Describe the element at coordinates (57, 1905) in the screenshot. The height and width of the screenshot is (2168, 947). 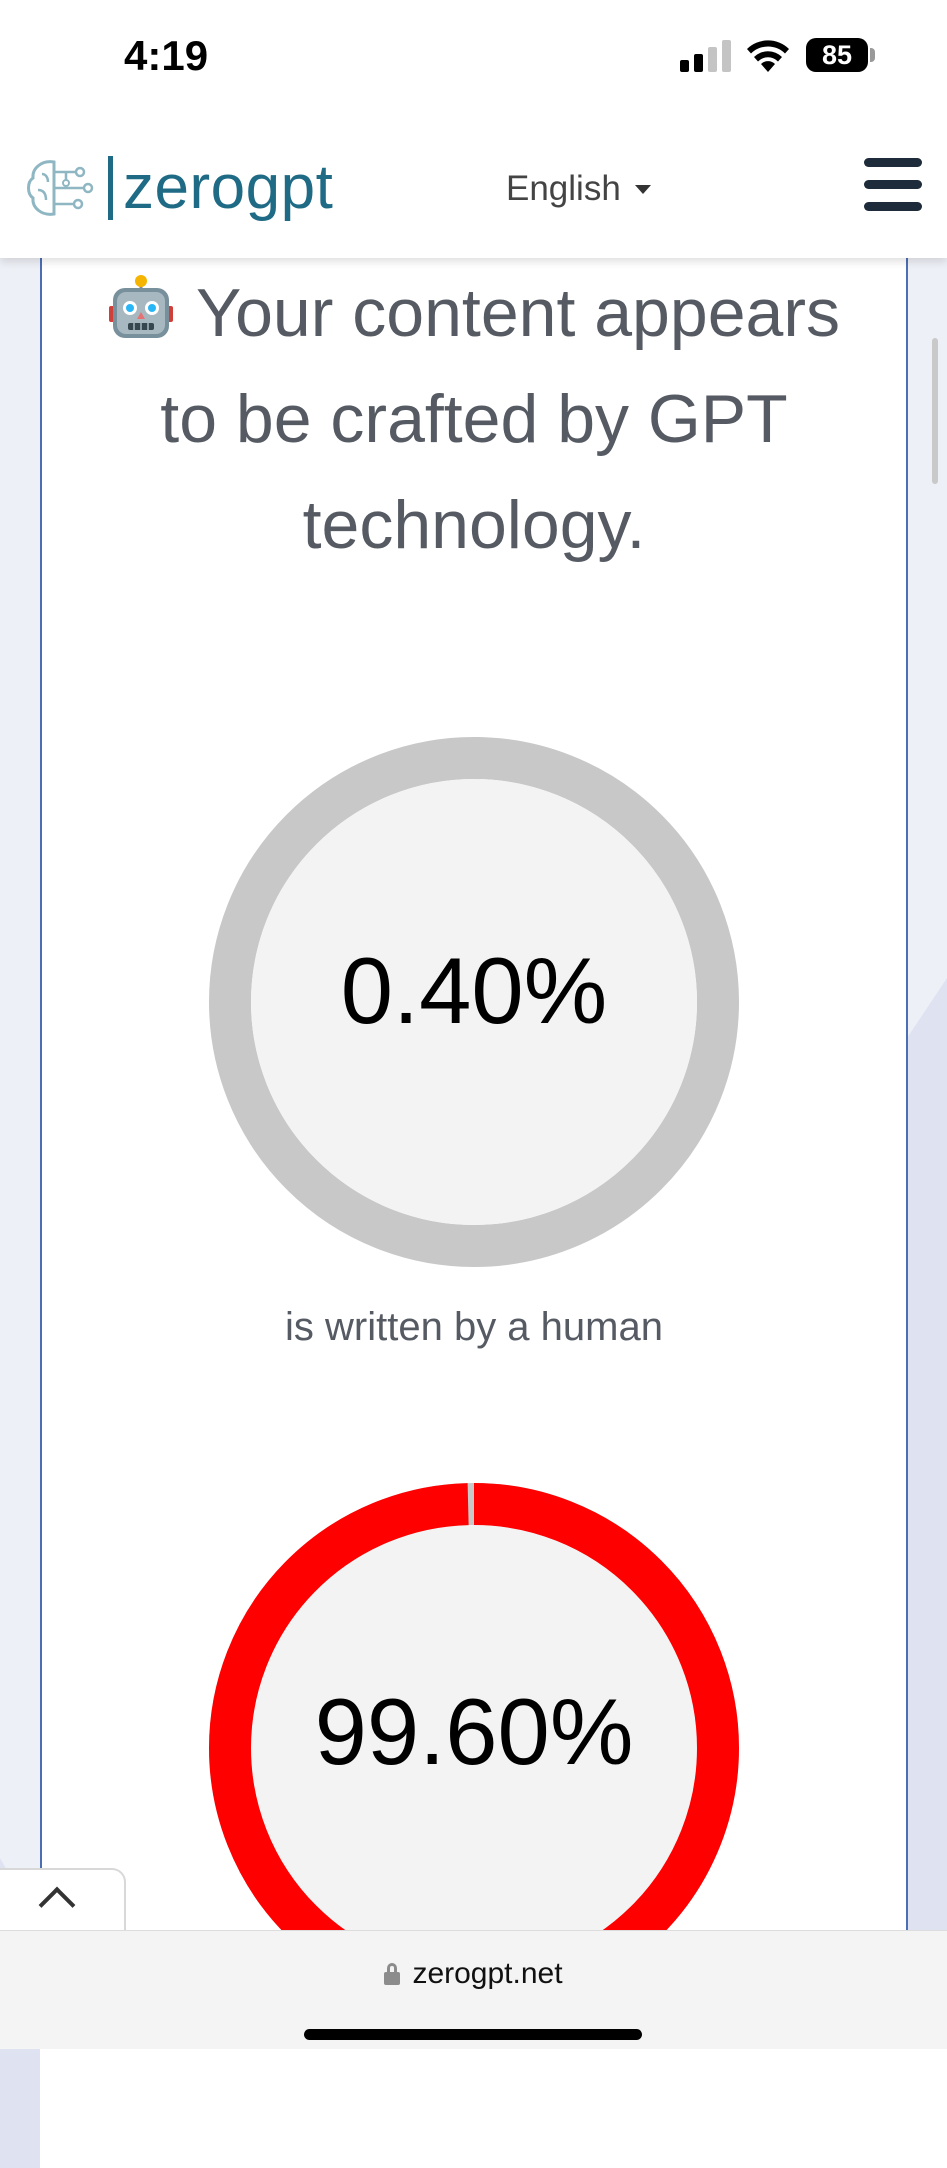
I see `chevron-up-icon` at that location.